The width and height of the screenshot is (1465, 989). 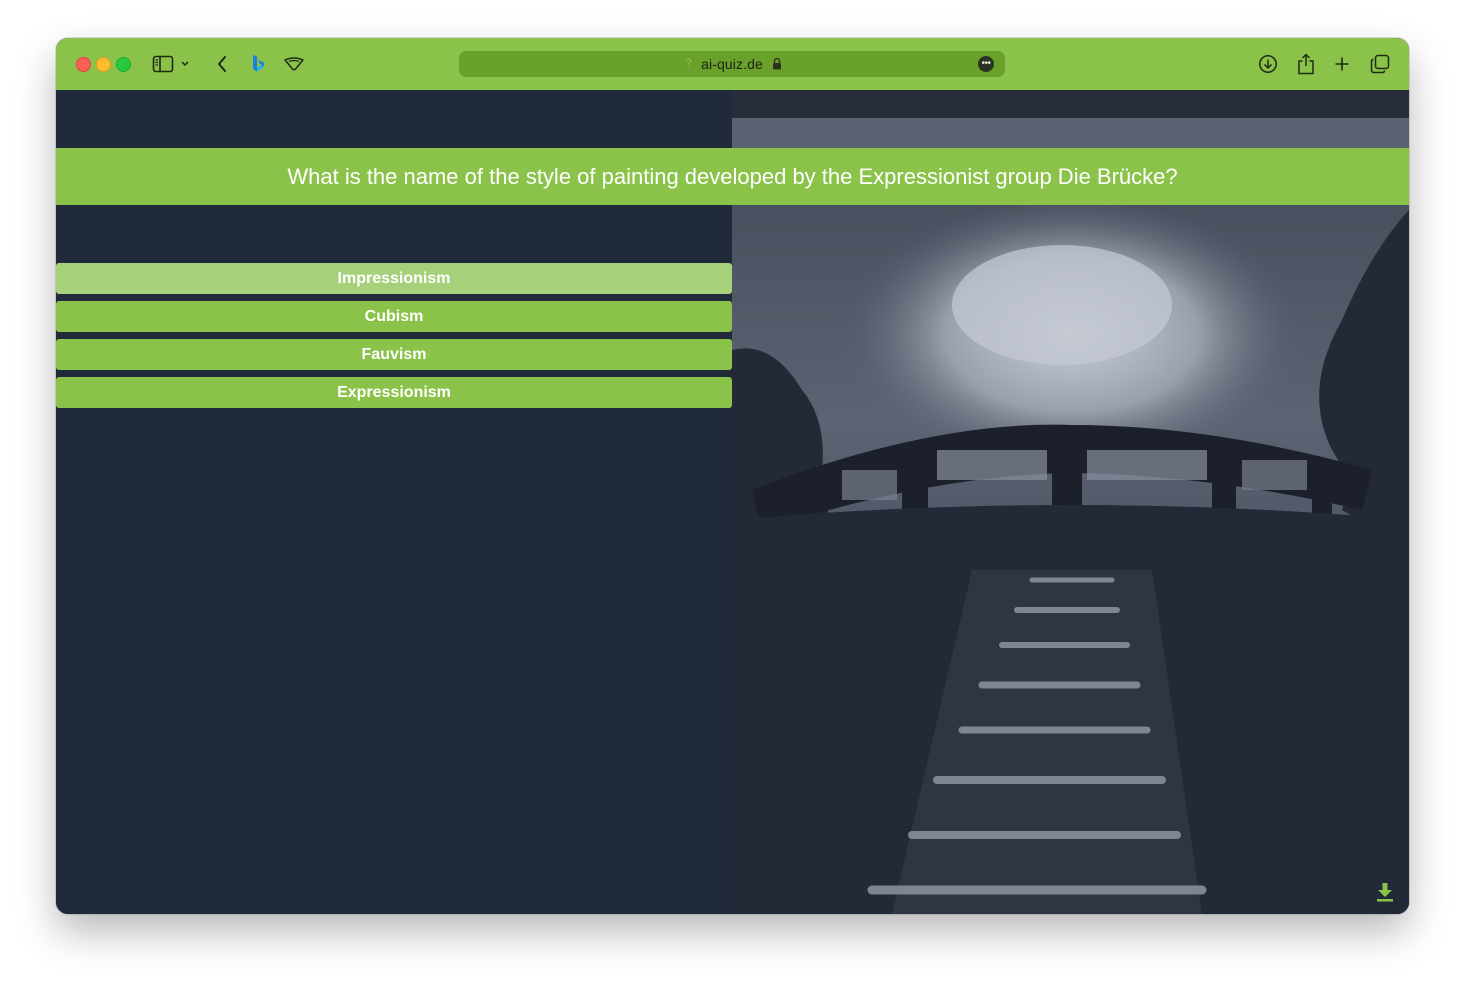 I want to click on answer-button: Fauvism, so click(x=394, y=354).